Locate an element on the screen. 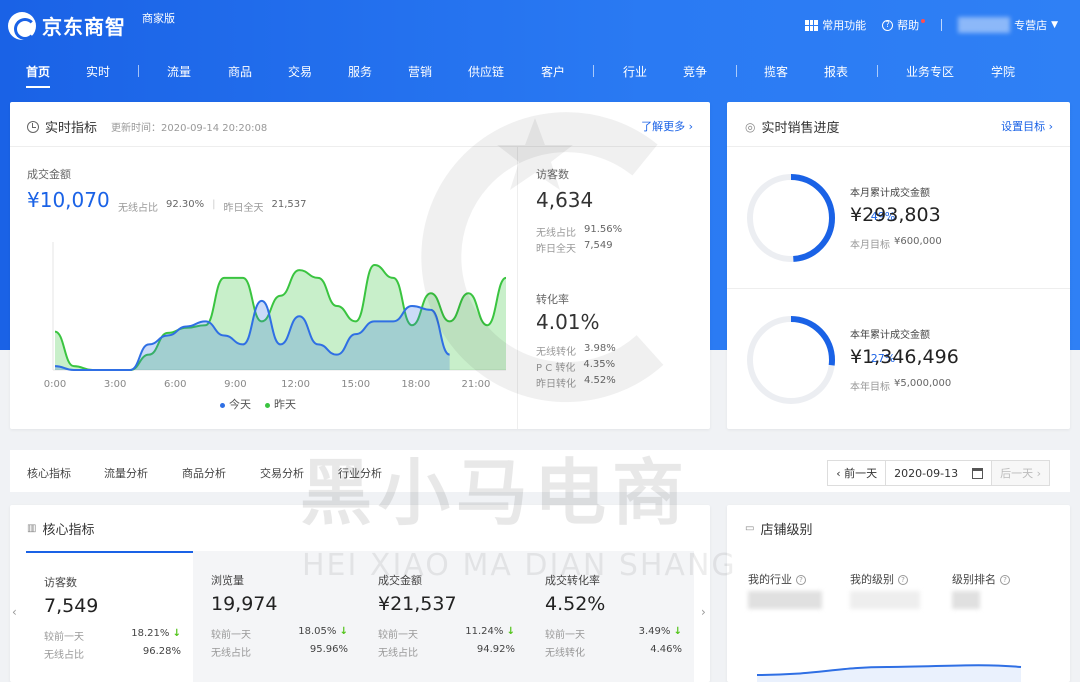  prev-day-button: ‹ 前一天 is located at coordinates (857, 473).